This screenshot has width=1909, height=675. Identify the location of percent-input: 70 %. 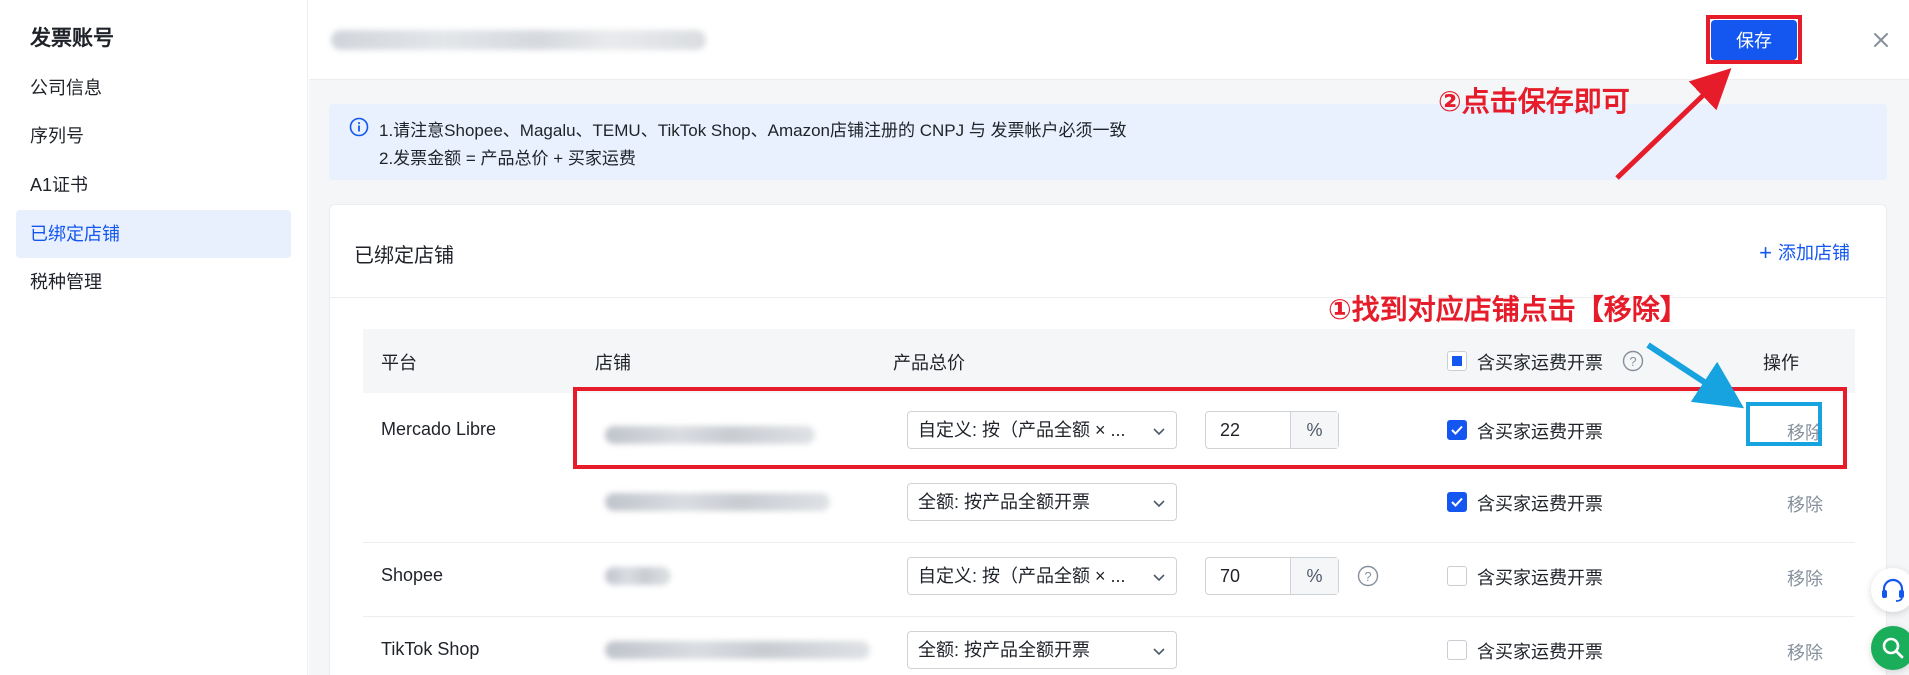
(1272, 576).